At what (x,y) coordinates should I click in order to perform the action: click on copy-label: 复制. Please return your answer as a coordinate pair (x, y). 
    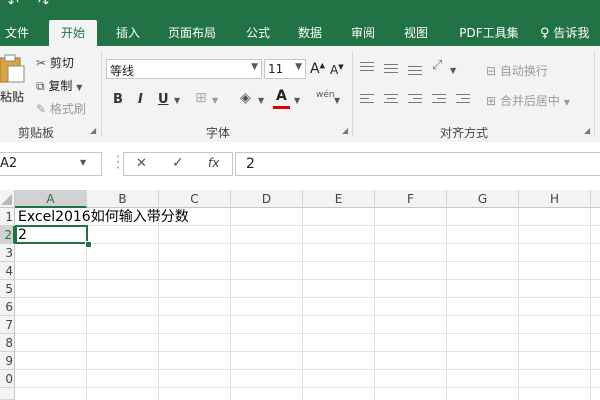
    Looking at the image, I should click on (60, 86).